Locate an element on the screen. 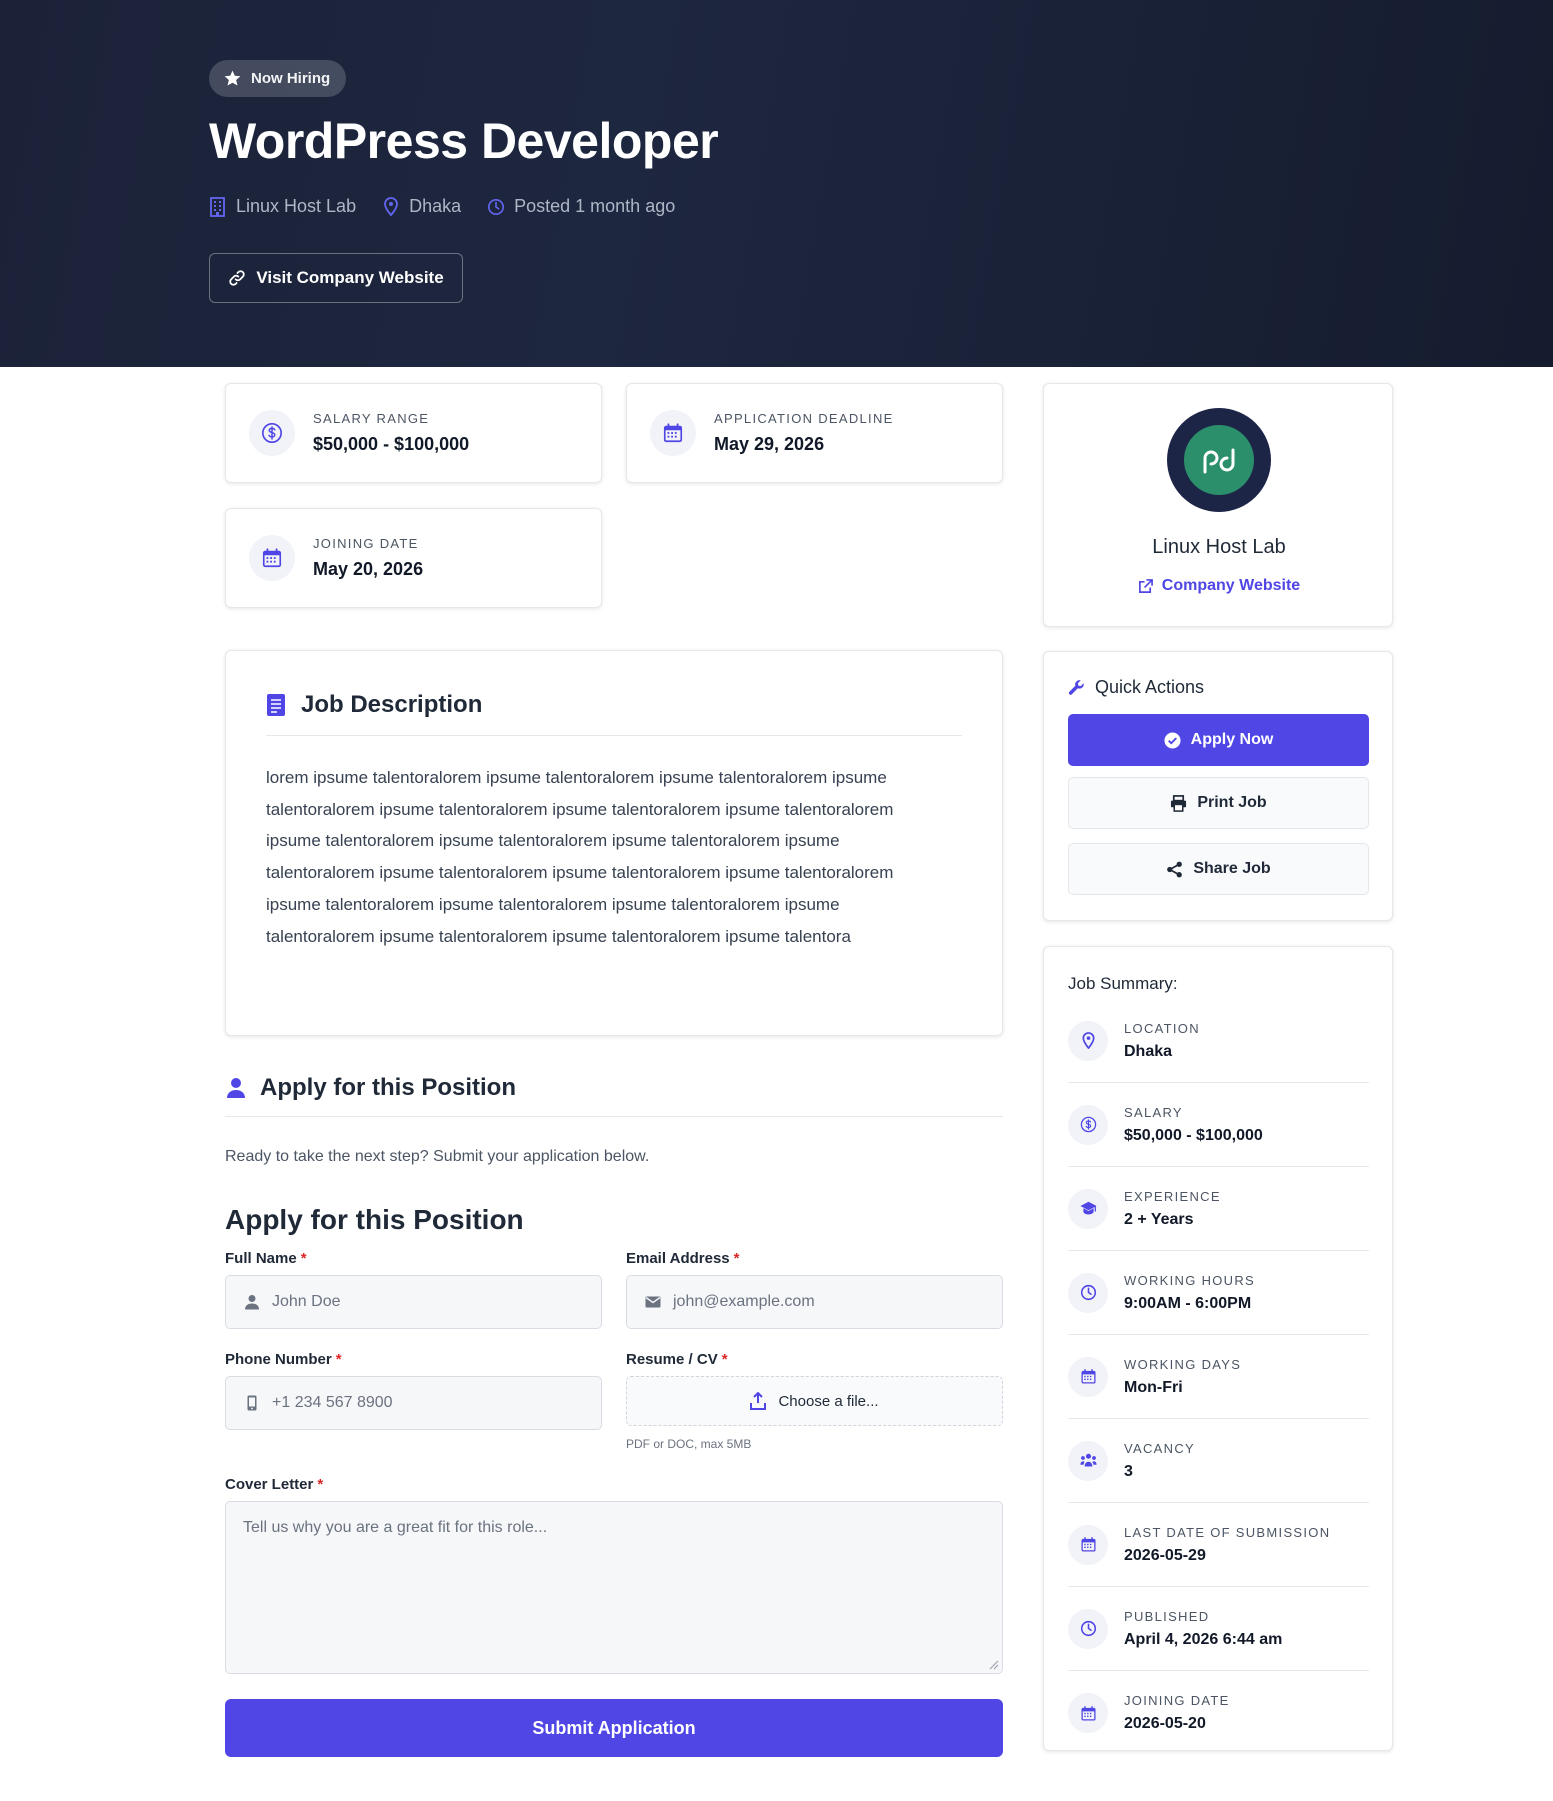 Image resolution: width=1553 pixels, height=1801 pixels. stat-card-deadline: APPLICATION DEADLINE May 29, 2026 is located at coordinates (814, 433).